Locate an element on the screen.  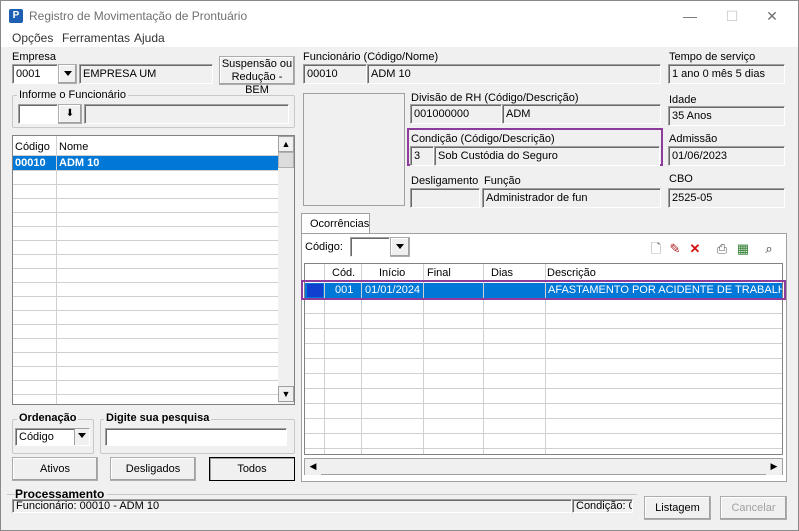
informe-picker-button: ⬇ is located at coordinates (70, 114).